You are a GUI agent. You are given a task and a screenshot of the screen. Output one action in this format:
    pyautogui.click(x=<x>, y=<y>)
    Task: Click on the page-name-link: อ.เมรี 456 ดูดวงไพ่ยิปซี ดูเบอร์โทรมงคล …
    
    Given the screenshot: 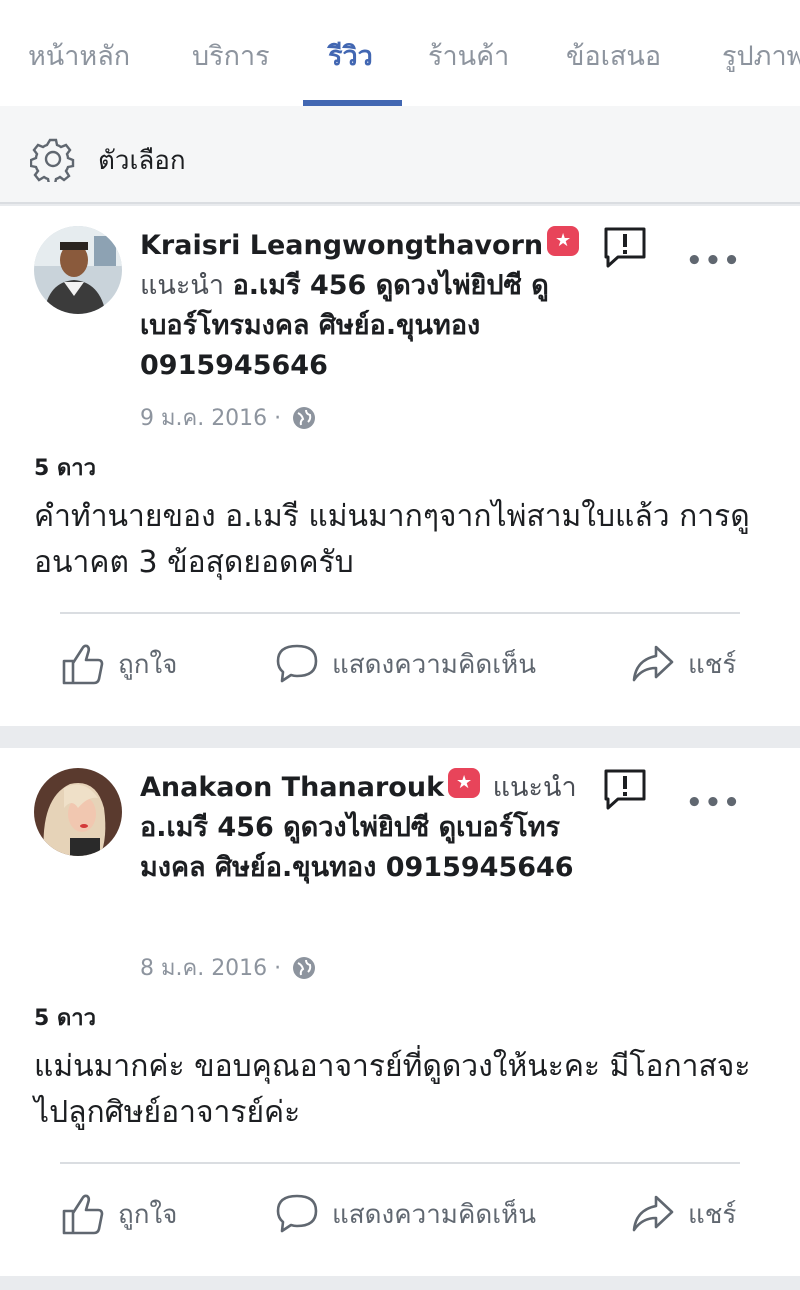 What is the action you would take?
    pyautogui.click(x=357, y=847)
    